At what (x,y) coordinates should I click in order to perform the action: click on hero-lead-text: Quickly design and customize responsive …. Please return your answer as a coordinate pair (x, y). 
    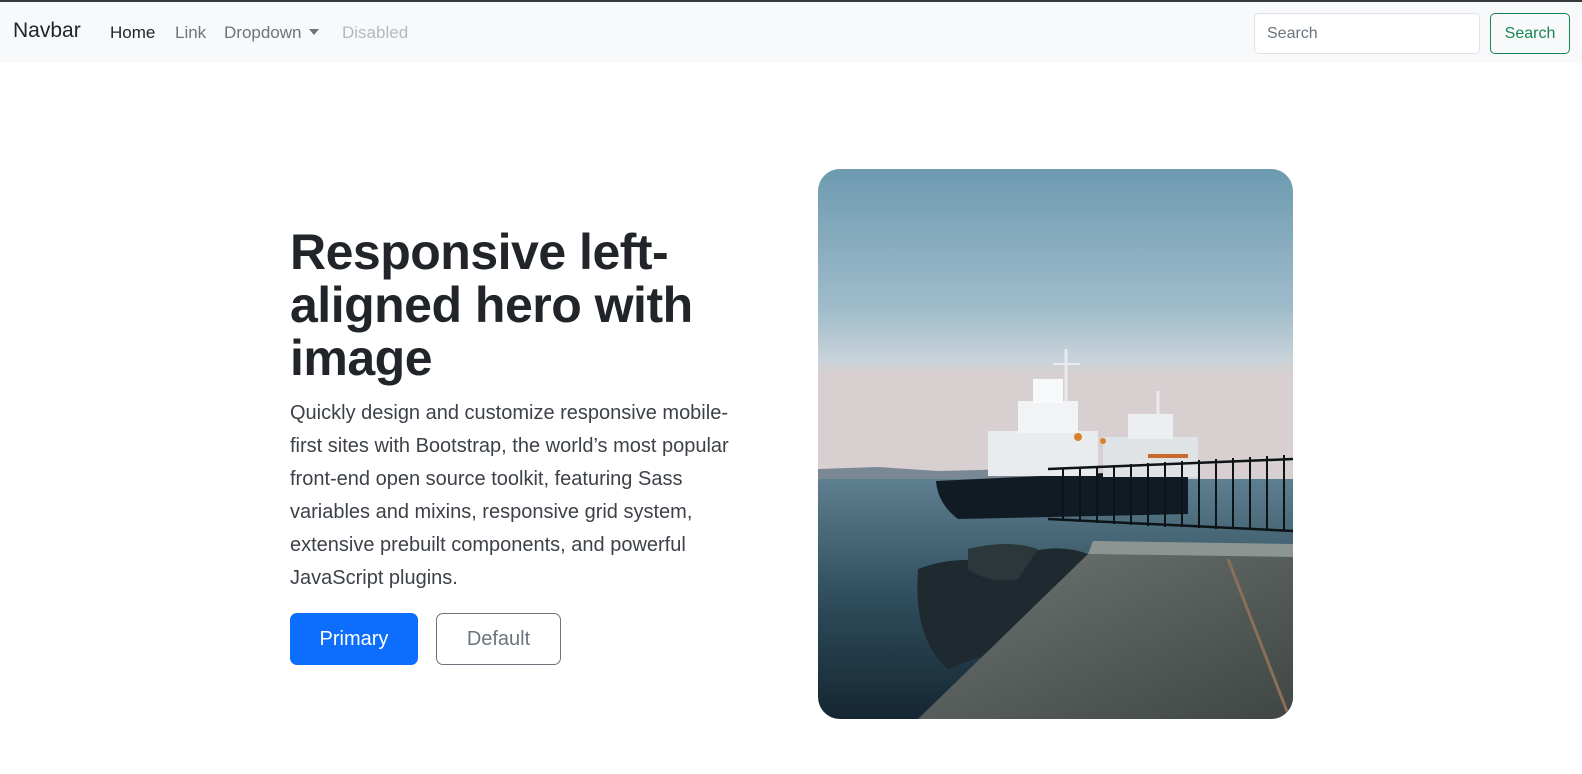
    Looking at the image, I should click on (509, 495).